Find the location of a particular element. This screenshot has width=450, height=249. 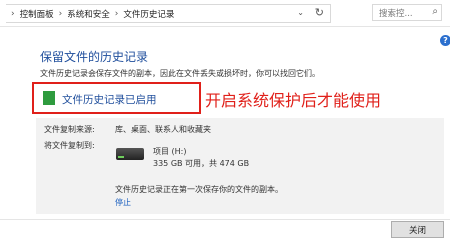

stop-link: 停止 is located at coordinates (123, 202).